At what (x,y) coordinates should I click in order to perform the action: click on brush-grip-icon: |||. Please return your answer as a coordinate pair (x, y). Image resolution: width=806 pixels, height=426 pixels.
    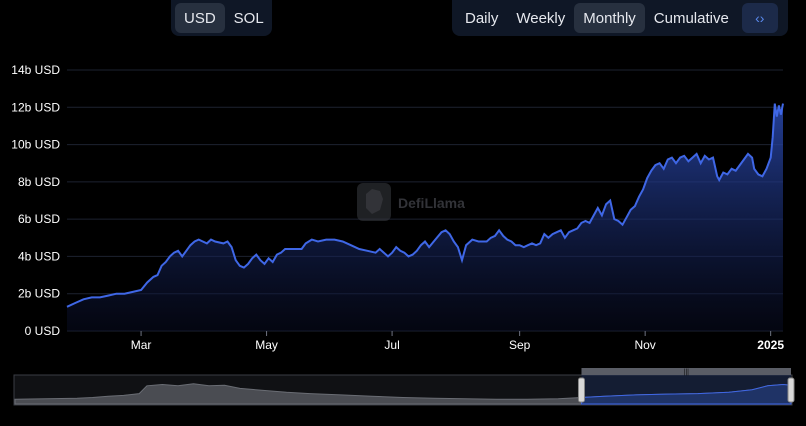
    Looking at the image, I should click on (687, 372).